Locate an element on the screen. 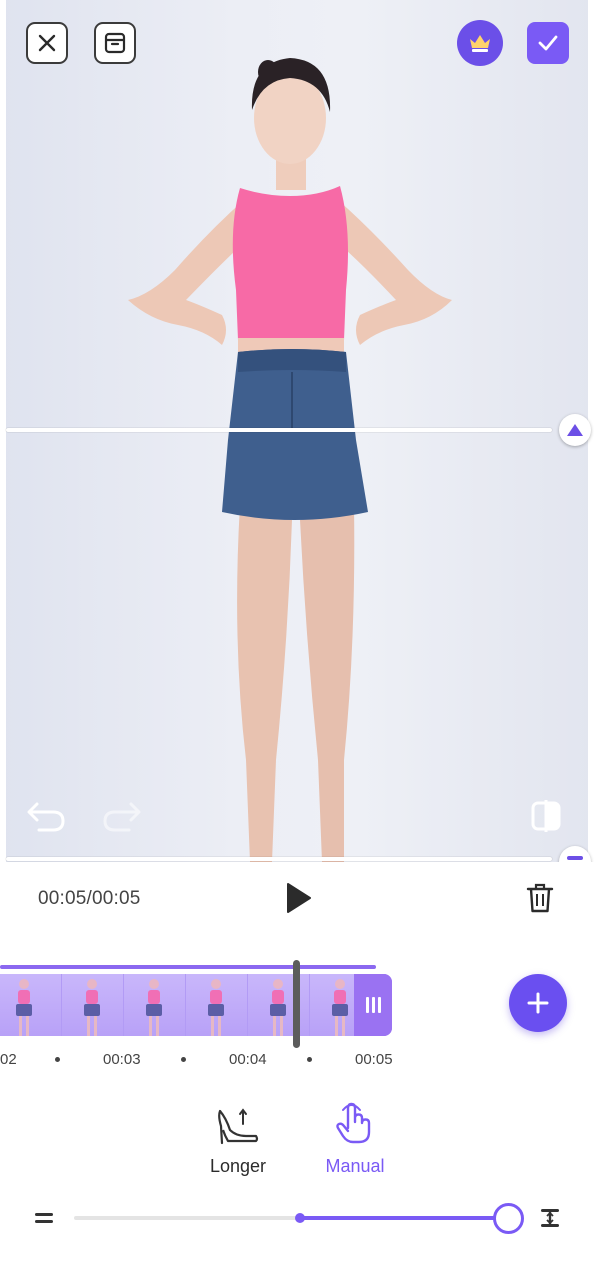  archive-button is located at coordinates (115, 43).